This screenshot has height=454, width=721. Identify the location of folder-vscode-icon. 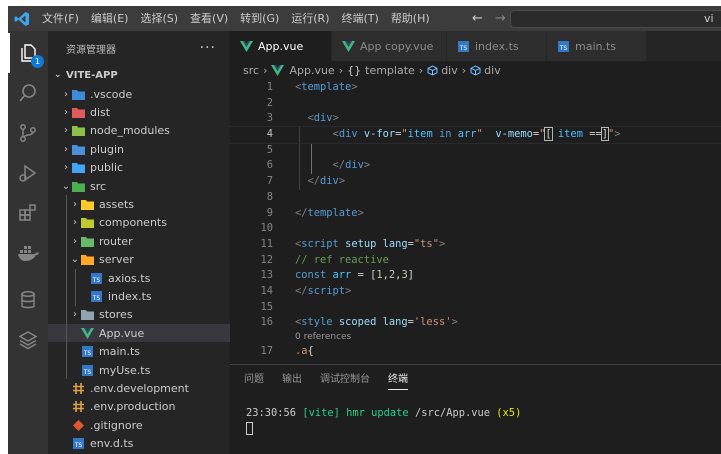
(81, 94).